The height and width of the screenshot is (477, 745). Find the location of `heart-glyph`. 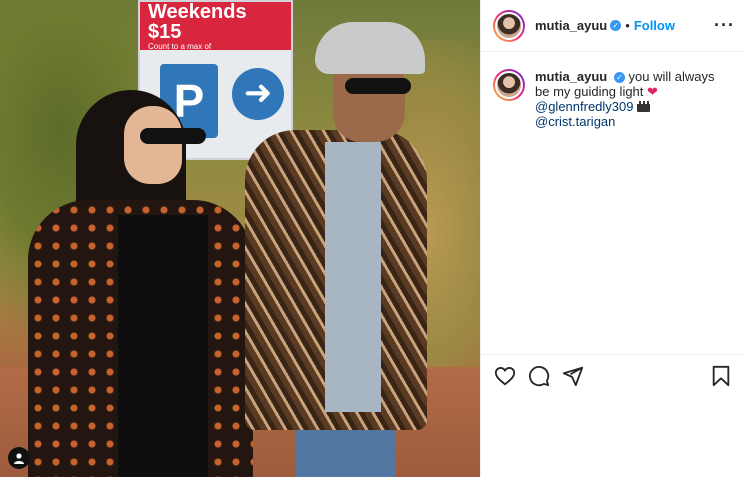

heart-glyph is located at coordinates (505, 375).